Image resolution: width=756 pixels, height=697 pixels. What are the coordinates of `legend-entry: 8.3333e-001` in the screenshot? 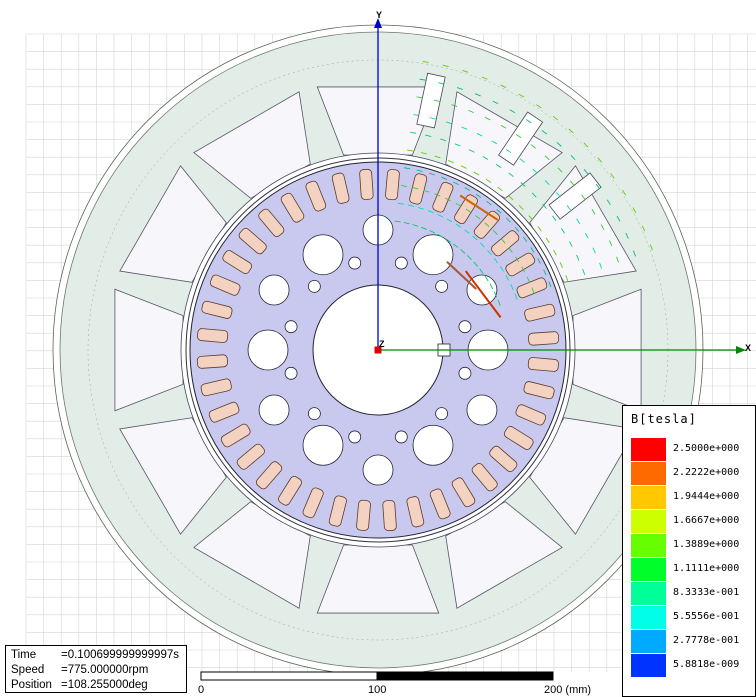 It's located at (693, 593).